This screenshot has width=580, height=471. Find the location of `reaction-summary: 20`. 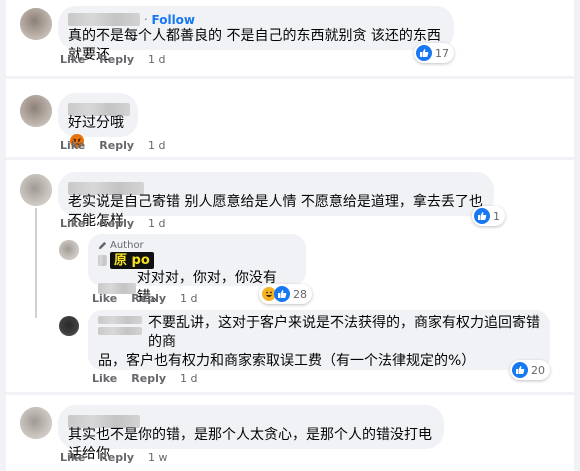

reaction-summary: 20 is located at coordinates (530, 370).